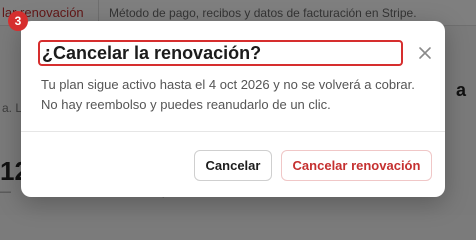  Describe the element at coordinates (233, 131) in the screenshot. I see `dialog-divider` at that location.